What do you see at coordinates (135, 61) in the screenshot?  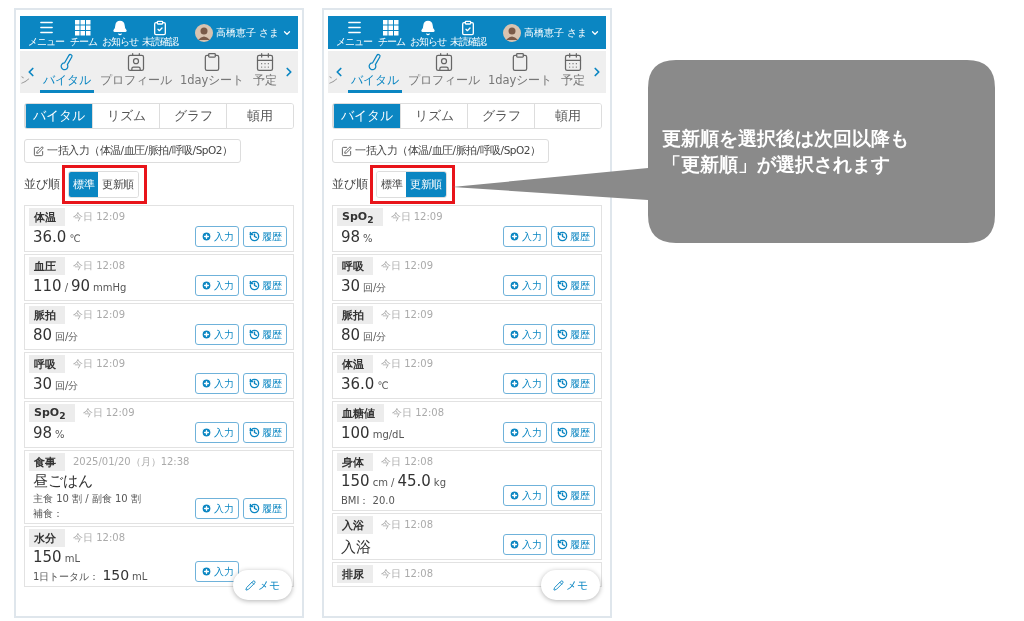 I see `id-card-icon` at bounding box center [135, 61].